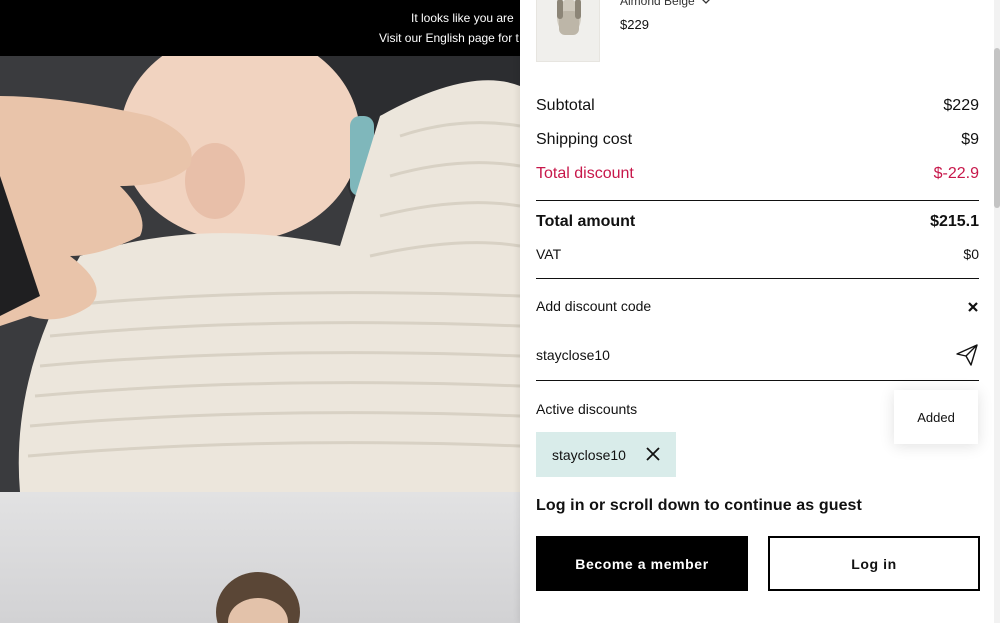 Image resolution: width=1000 pixels, height=623 pixels. Describe the element at coordinates (970, 139) in the screenshot. I see `shipping-value: $9` at that location.